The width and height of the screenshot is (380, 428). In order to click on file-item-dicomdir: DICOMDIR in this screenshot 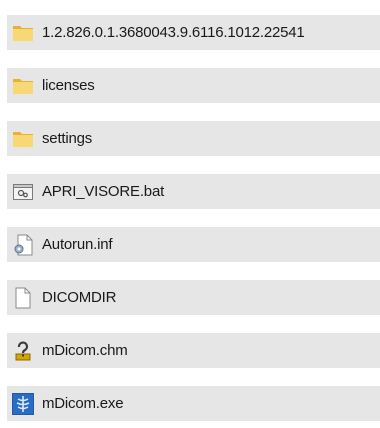, I will do `click(193, 297)`.